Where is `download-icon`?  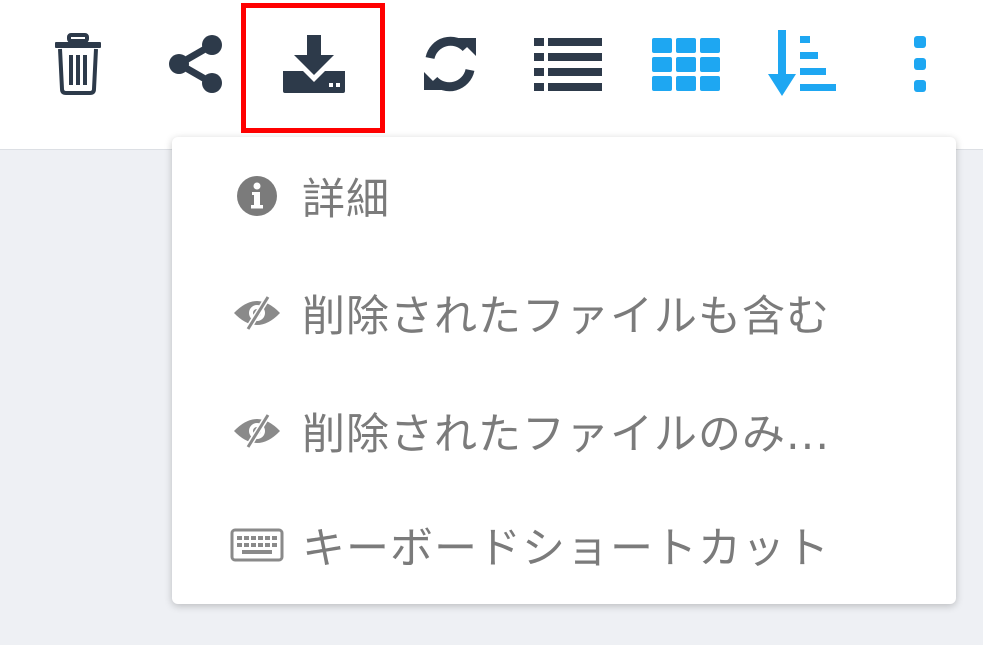 download-icon is located at coordinates (314, 64).